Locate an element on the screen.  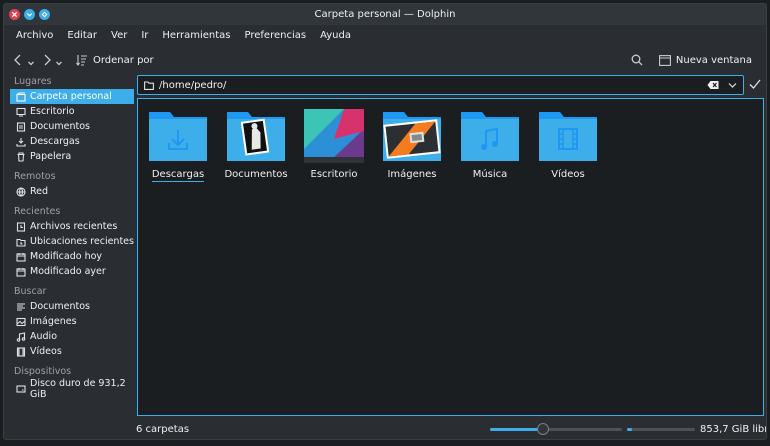
network-icon is located at coordinates (21, 191).